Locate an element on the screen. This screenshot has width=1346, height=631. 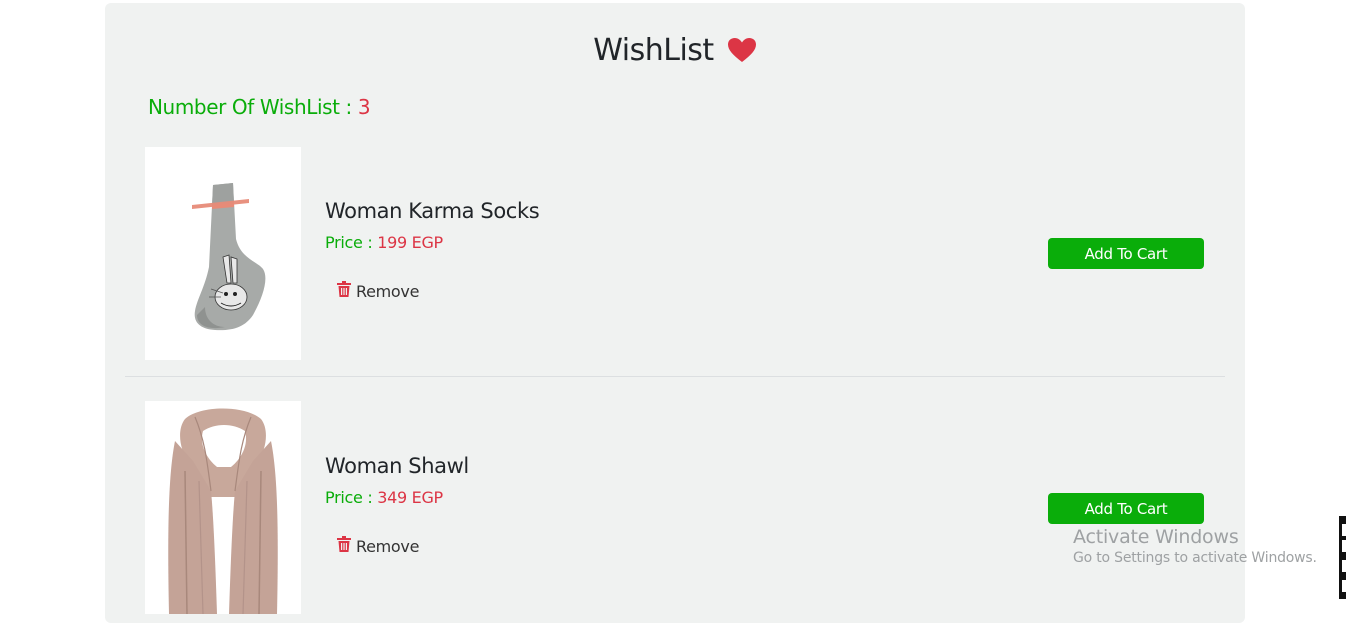
item-divider is located at coordinates (675, 376).